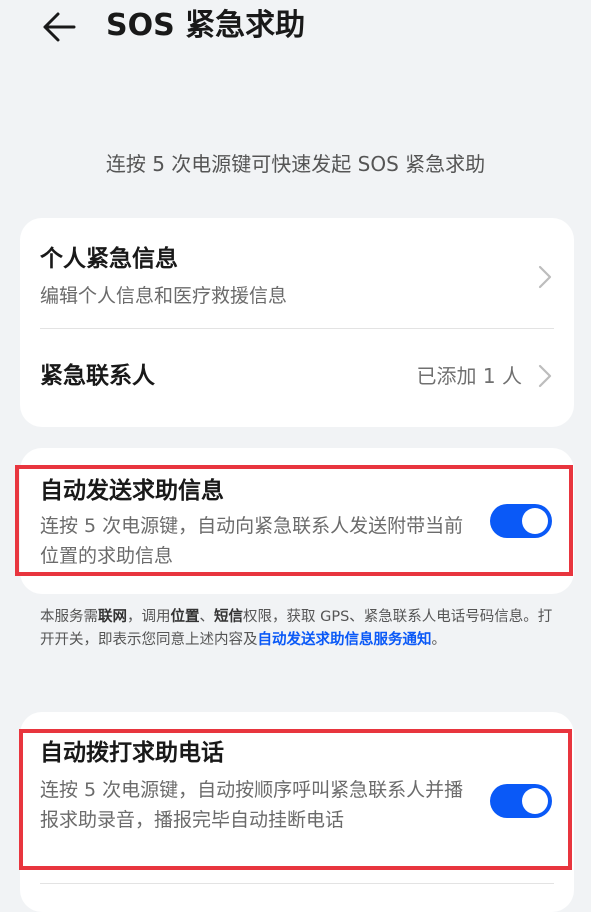  I want to click on auto-message-title: 自动发送求助信息, so click(132, 491).